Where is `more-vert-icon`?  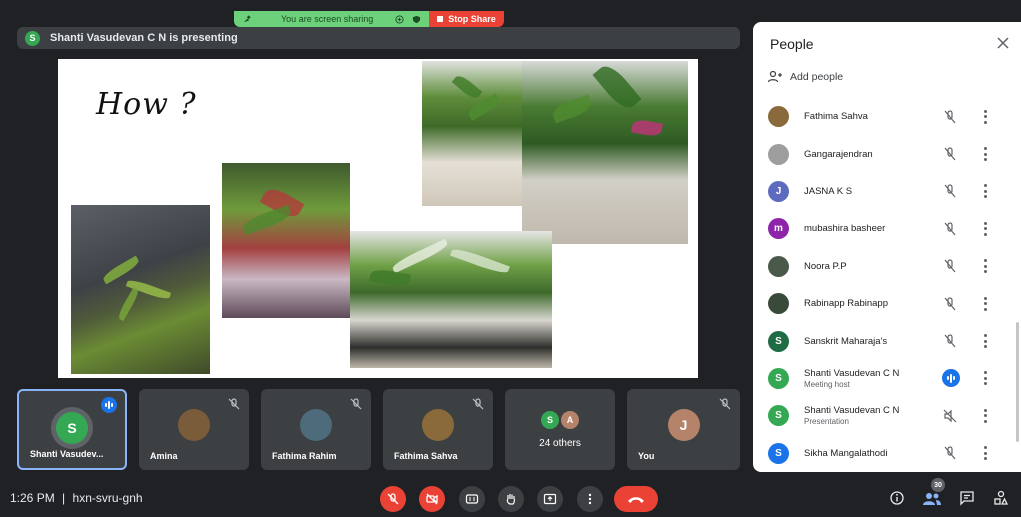
more-vert-icon is located at coordinates (590, 499).